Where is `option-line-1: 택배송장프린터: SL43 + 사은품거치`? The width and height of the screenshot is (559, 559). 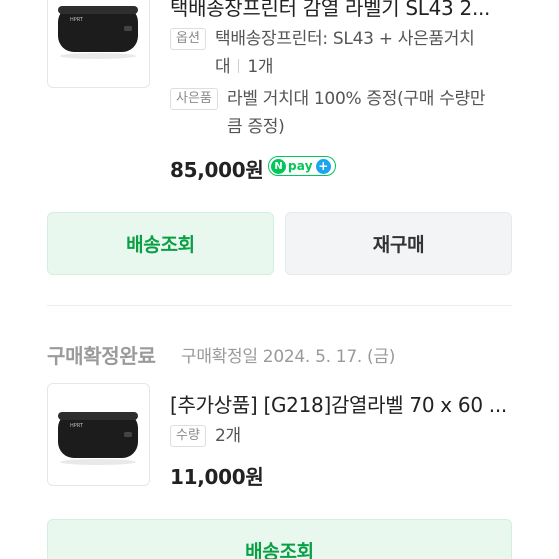
option-line-1: 택배송장프린터: SL43 + 사은품거치 is located at coordinates (345, 39).